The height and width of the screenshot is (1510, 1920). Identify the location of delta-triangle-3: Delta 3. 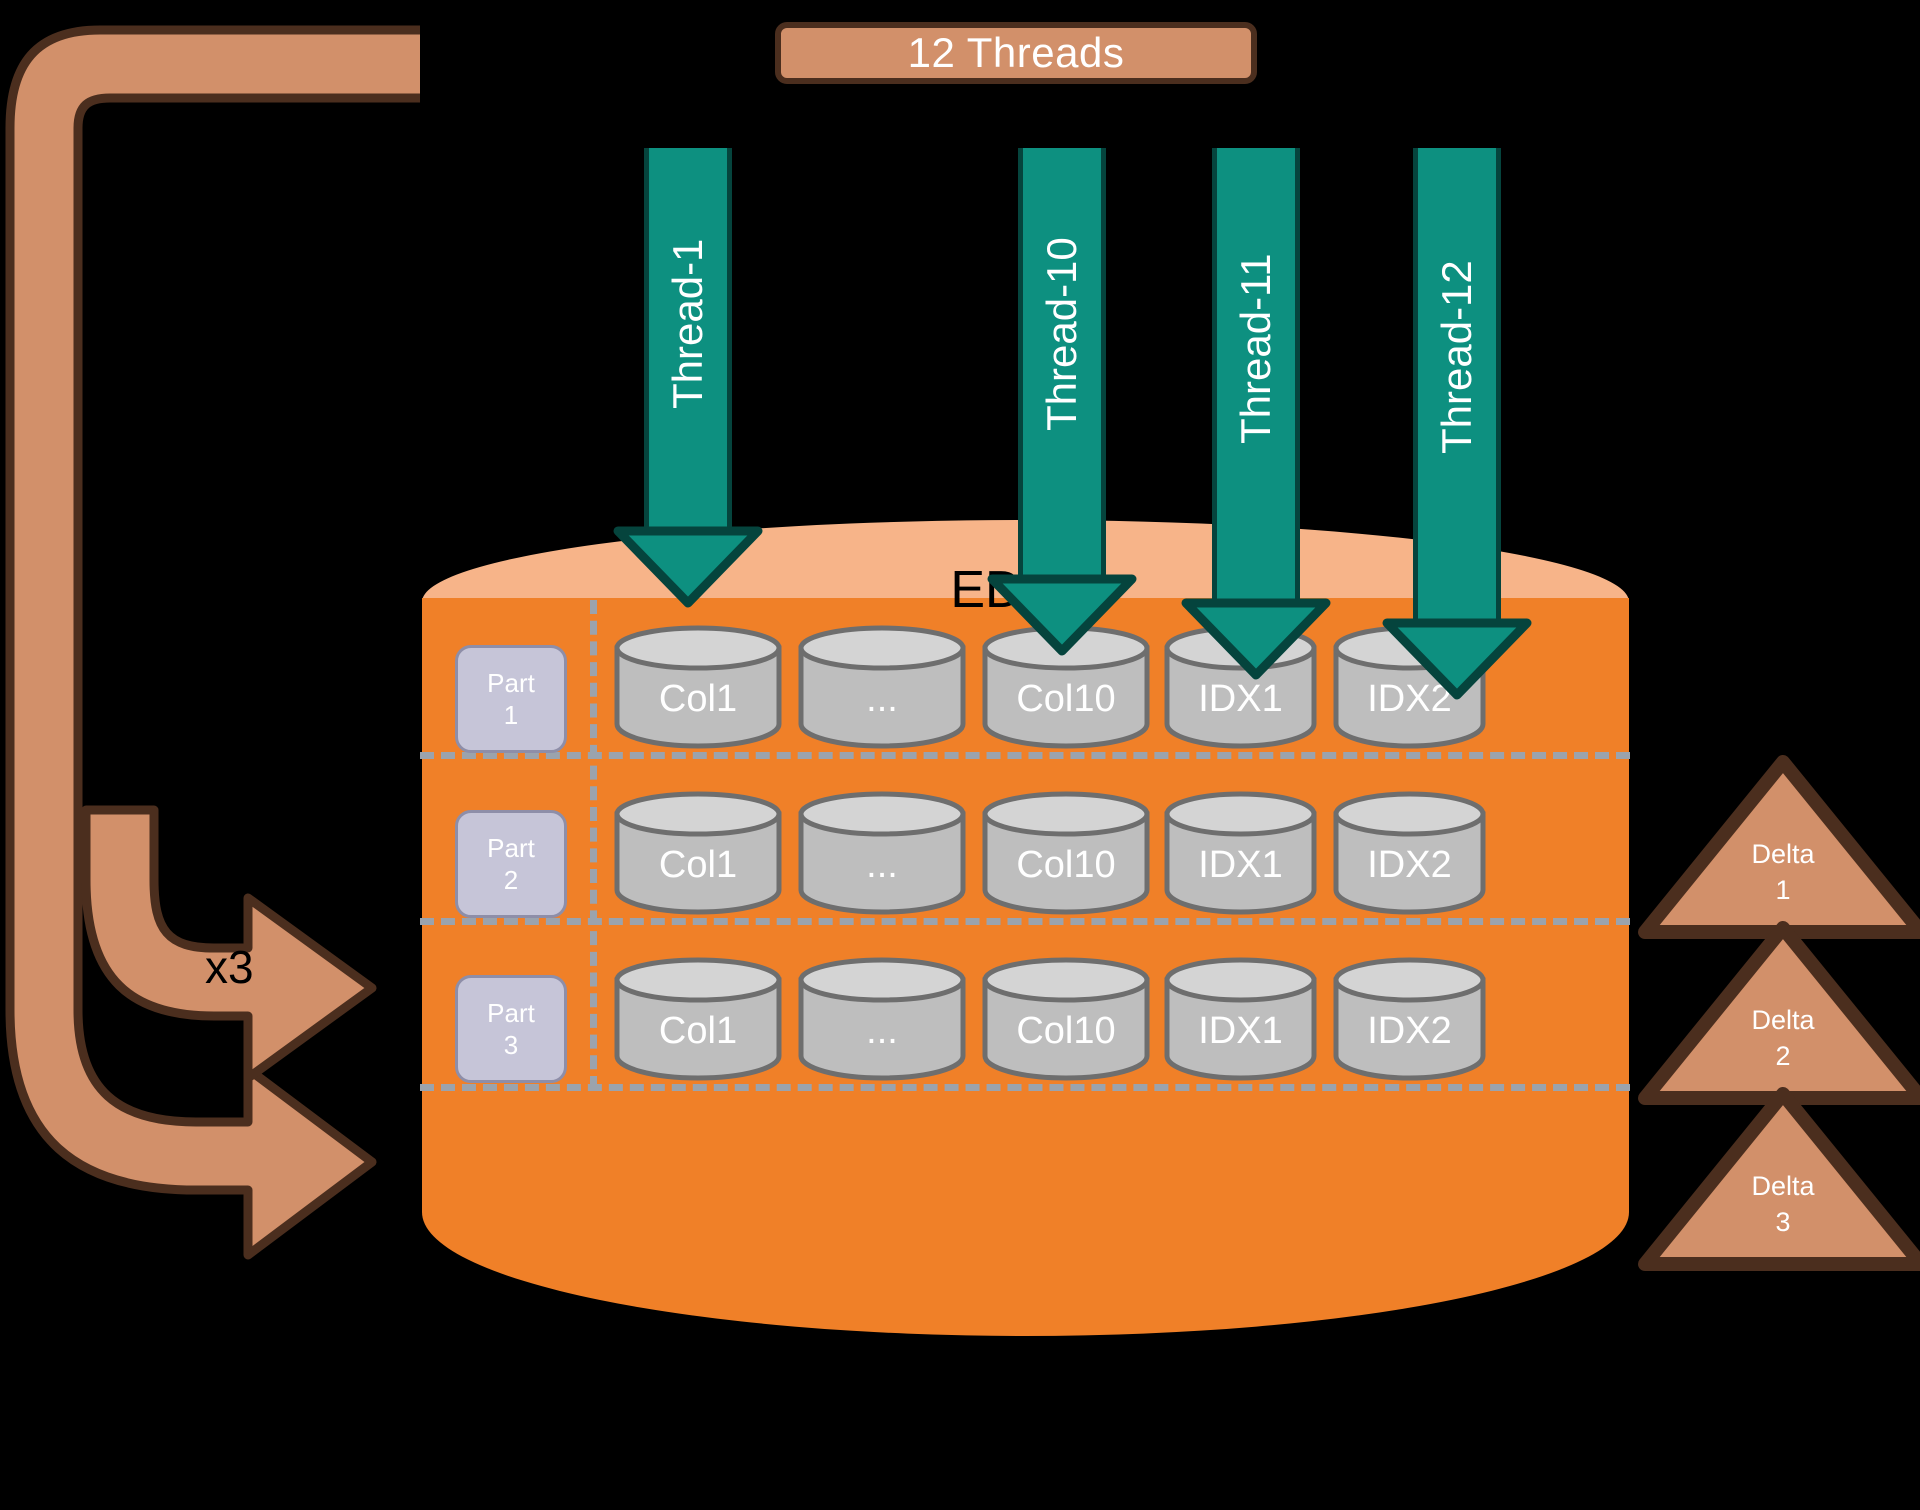
(1779, 1179).